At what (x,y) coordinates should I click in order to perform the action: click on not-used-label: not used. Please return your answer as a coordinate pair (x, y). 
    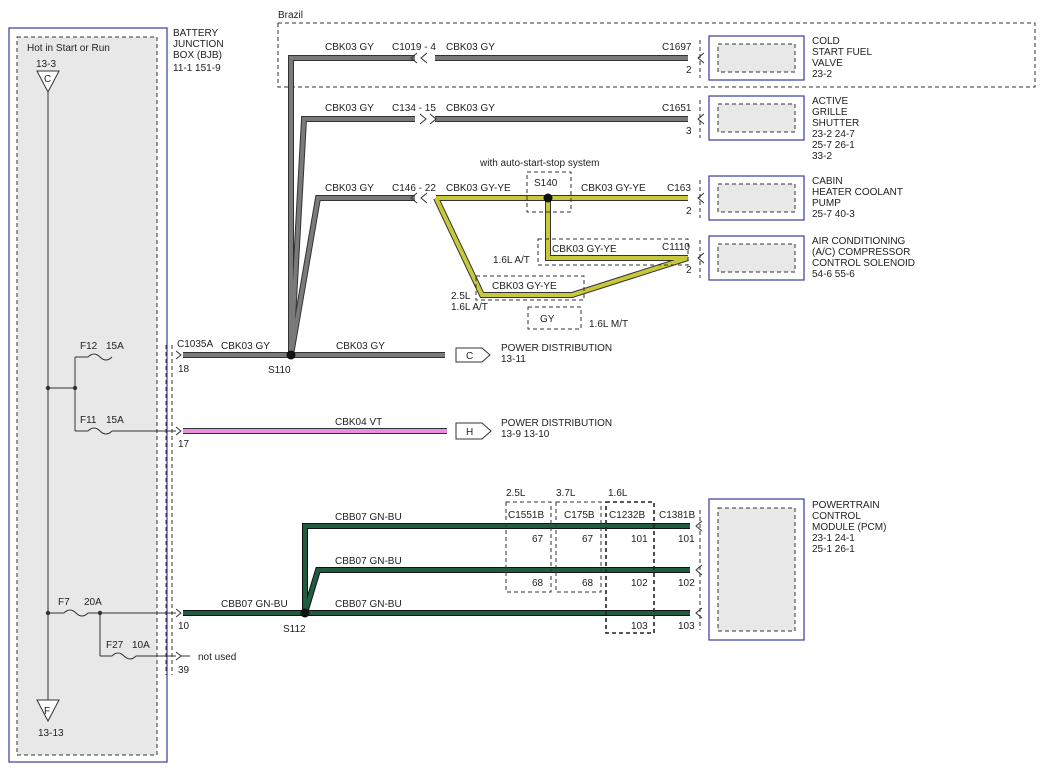
    Looking at the image, I should click on (217, 657).